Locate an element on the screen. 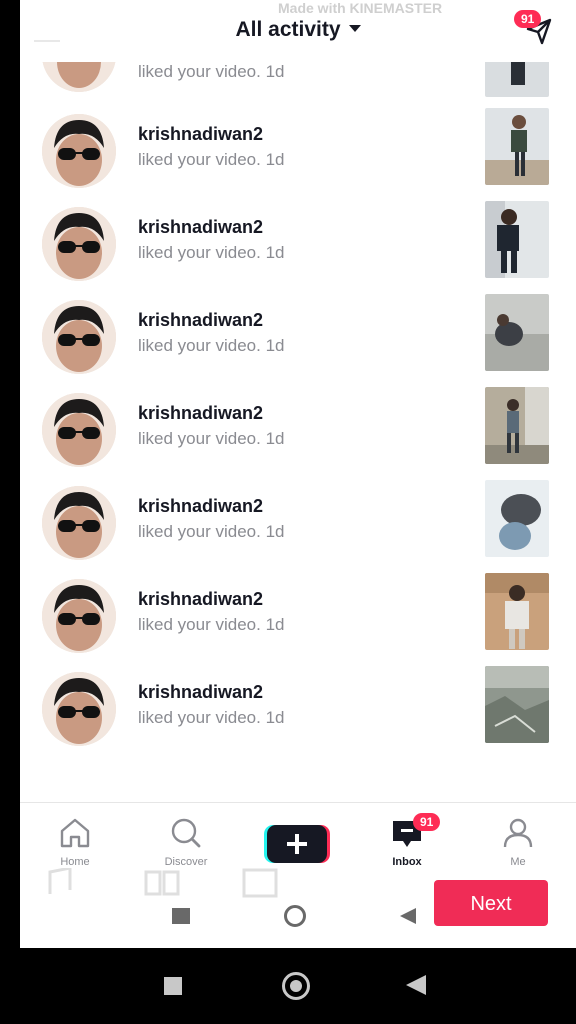  header: Made with KINEMASTER All activity 91 is located at coordinates (298, 31).